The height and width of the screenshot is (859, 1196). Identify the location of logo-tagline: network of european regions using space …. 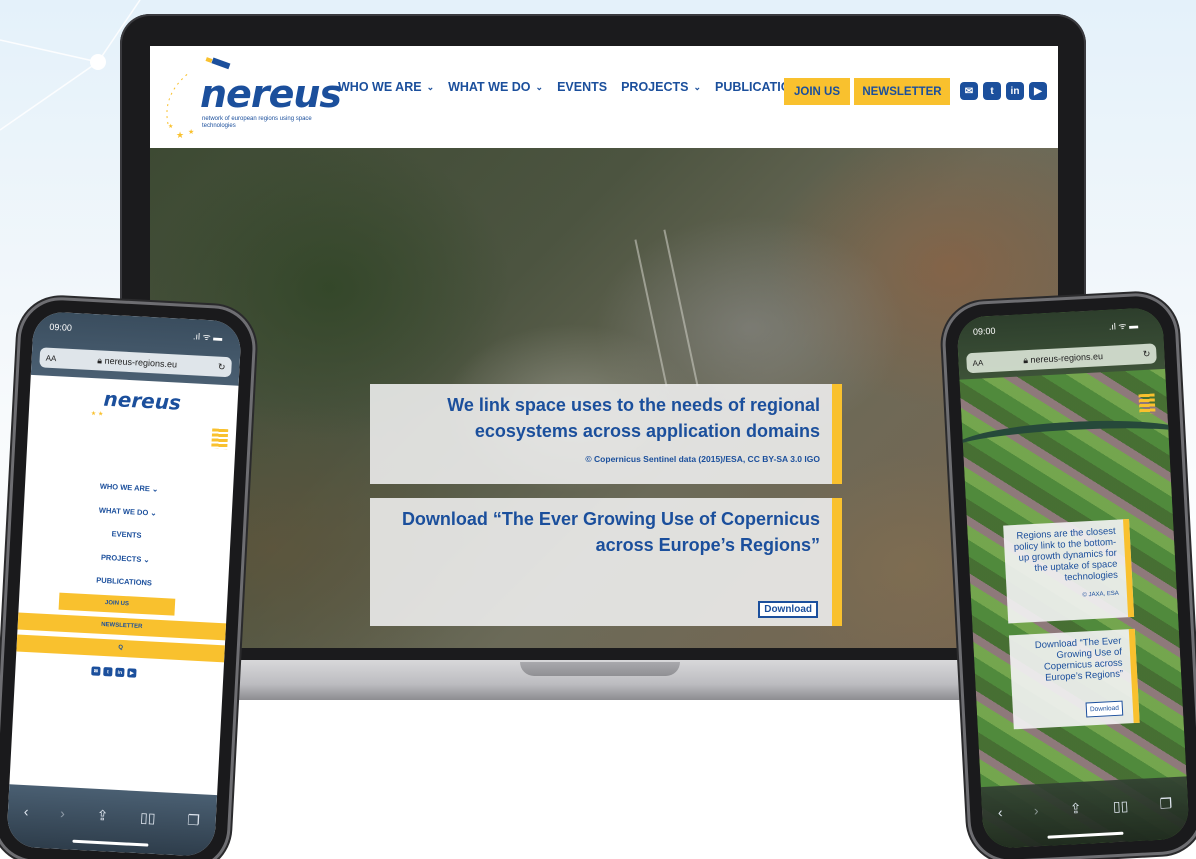
(257, 122).